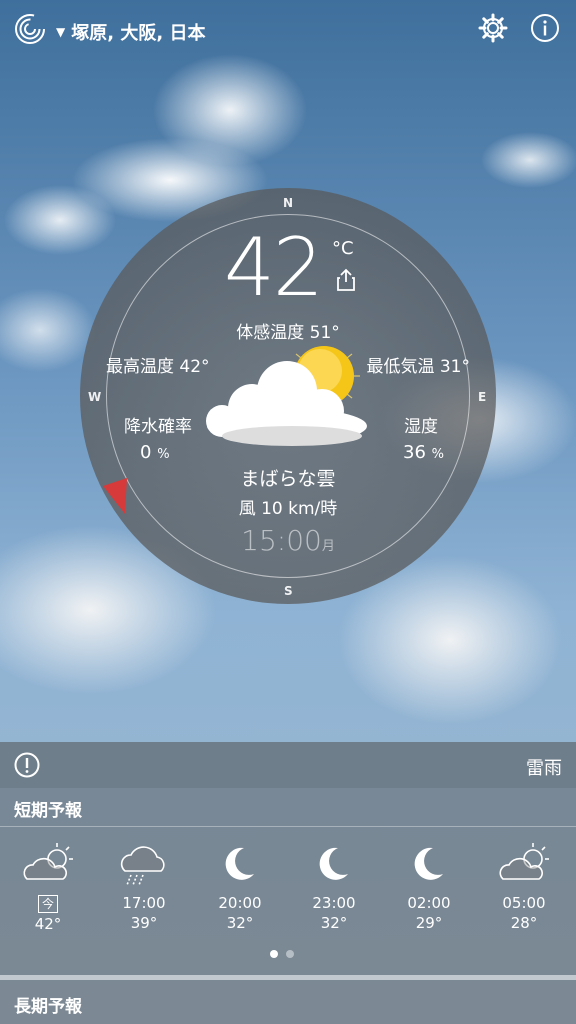 The height and width of the screenshot is (1024, 576). Describe the element at coordinates (544, 768) in the screenshot. I see `alert-text: 雷雨` at that location.